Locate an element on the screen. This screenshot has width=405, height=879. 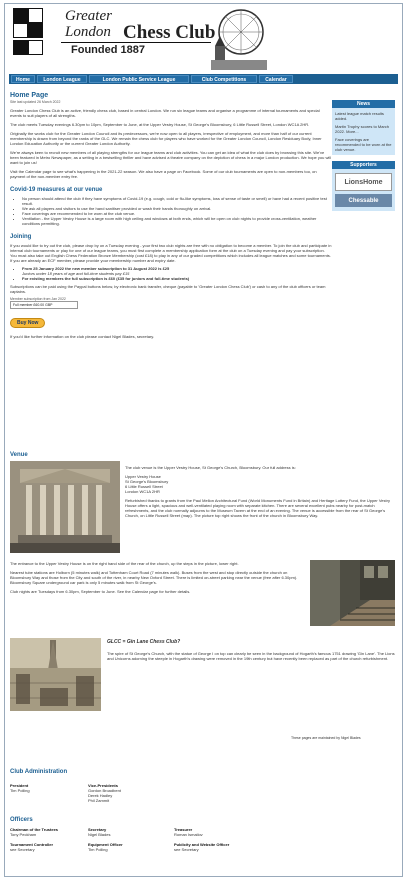
nav-london-public-service-league: London Public Service League is located at coordinates (139, 79).